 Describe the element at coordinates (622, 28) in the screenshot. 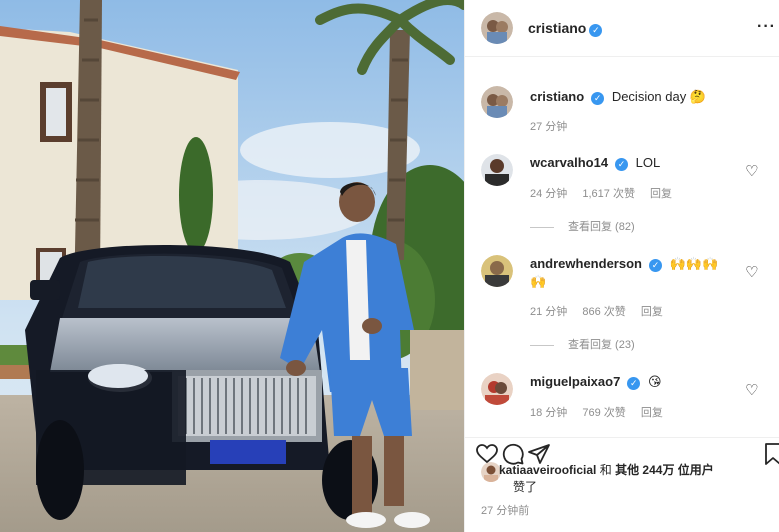

I see `post-header: cristiano ✓ ···` at that location.